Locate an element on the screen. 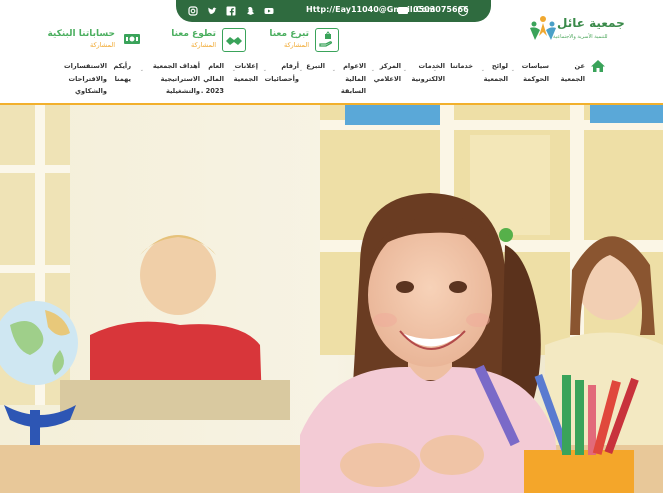 Image resolution: width=663 pixels, height=493 pixels. site-logo: جمعية عائل للتنمية الأسرية والاجتماعية is located at coordinates (577, 32).